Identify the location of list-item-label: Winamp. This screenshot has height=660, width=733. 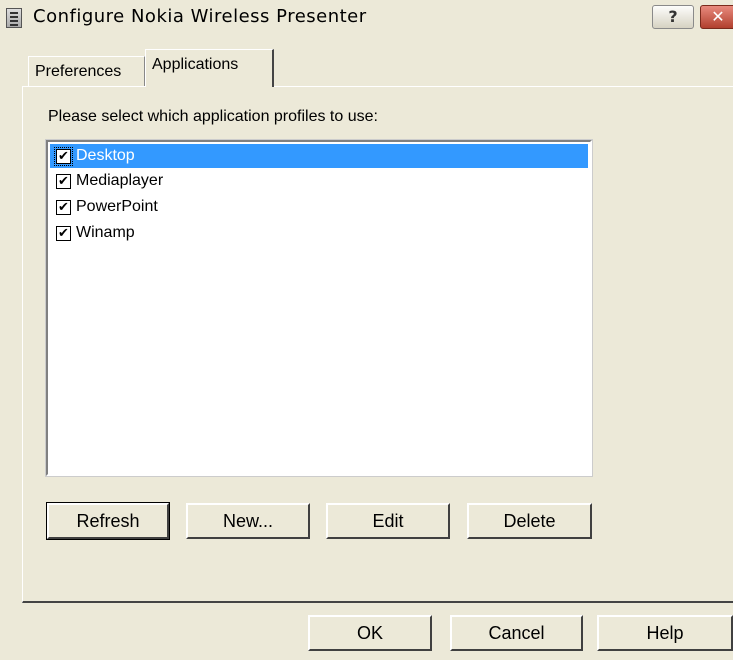
(105, 232).